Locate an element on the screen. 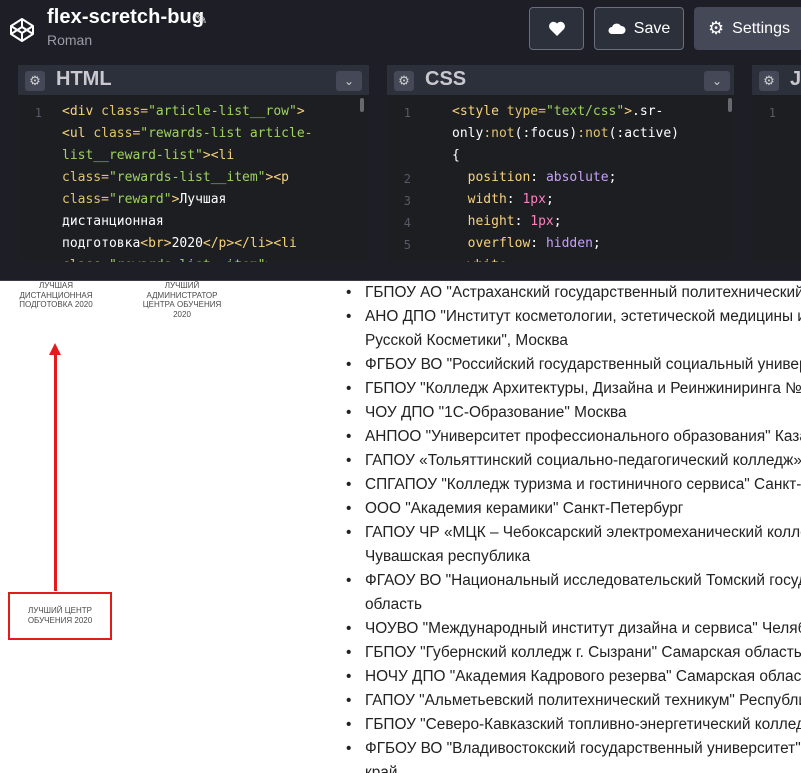  css-panel-title: CSS is located at coordinates (446, 79).